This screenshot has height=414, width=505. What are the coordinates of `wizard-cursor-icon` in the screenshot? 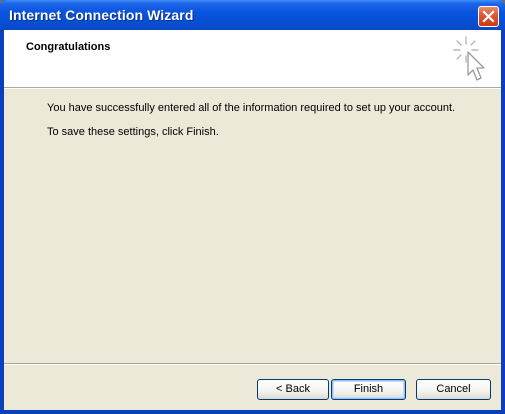 It's located at (469, 58).